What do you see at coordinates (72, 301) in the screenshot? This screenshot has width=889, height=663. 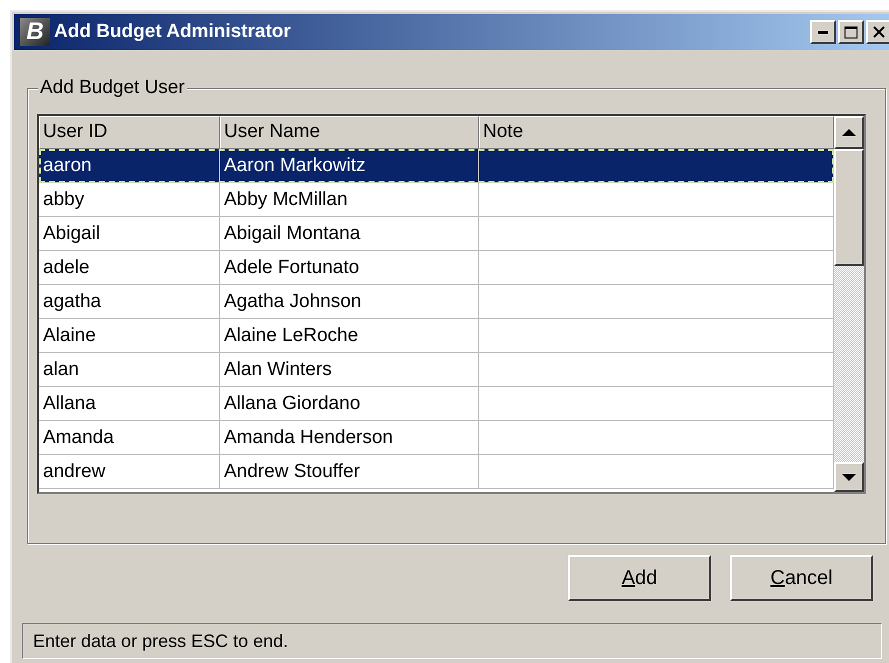 I see `table-cell: agatha` at bounding box center [72, 301].